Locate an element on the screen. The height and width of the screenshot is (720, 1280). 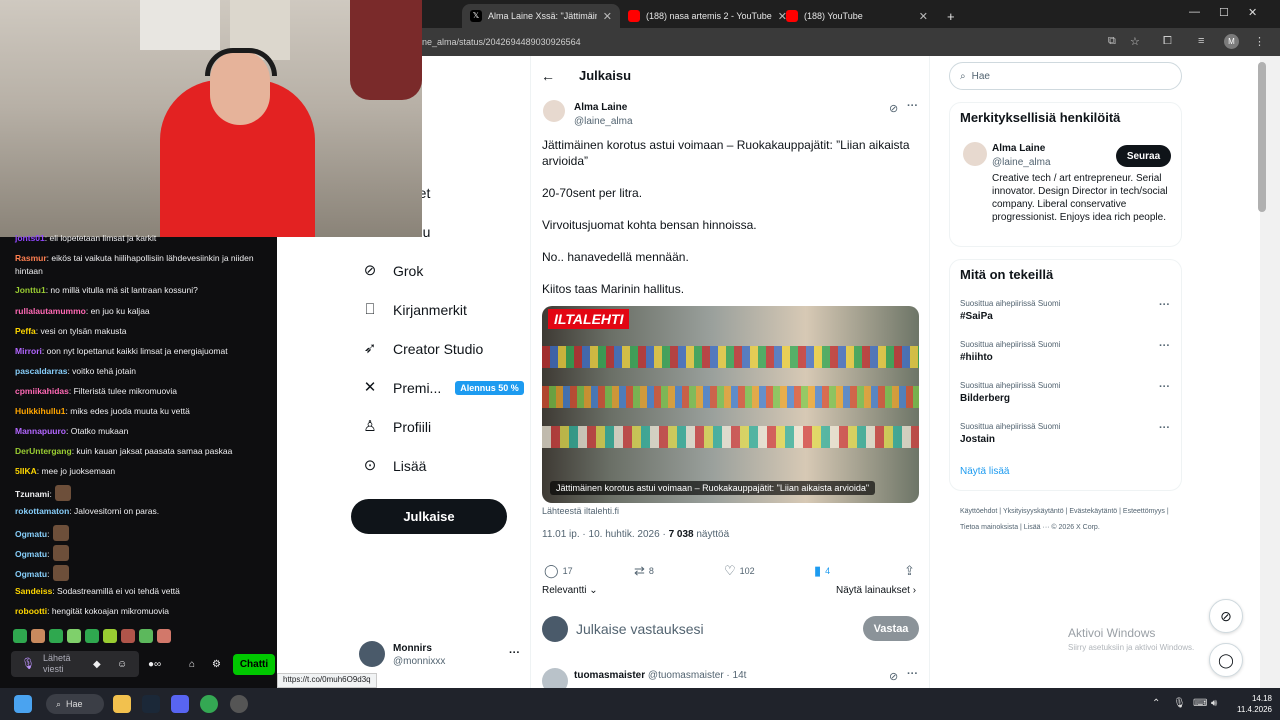
discord-icon is located at coordinates (180, 704).